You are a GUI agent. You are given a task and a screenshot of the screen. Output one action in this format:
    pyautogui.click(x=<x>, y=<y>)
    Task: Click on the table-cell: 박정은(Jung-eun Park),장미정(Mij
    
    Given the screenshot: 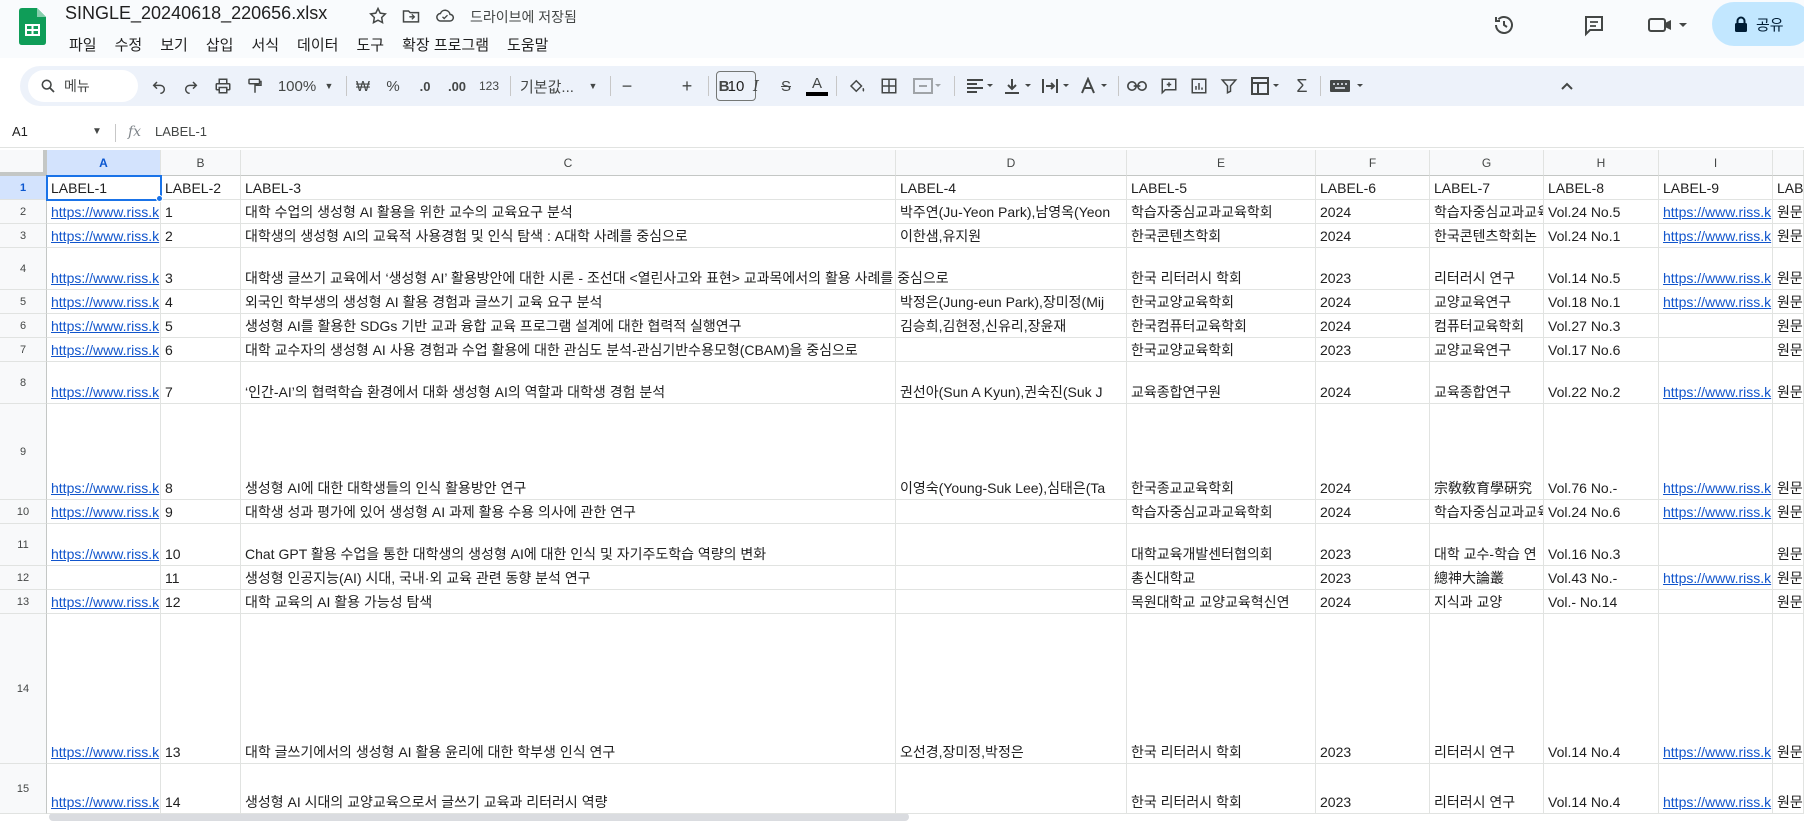 What is the action you would take?
    pyautogui.click(x=1011, y=302)
    